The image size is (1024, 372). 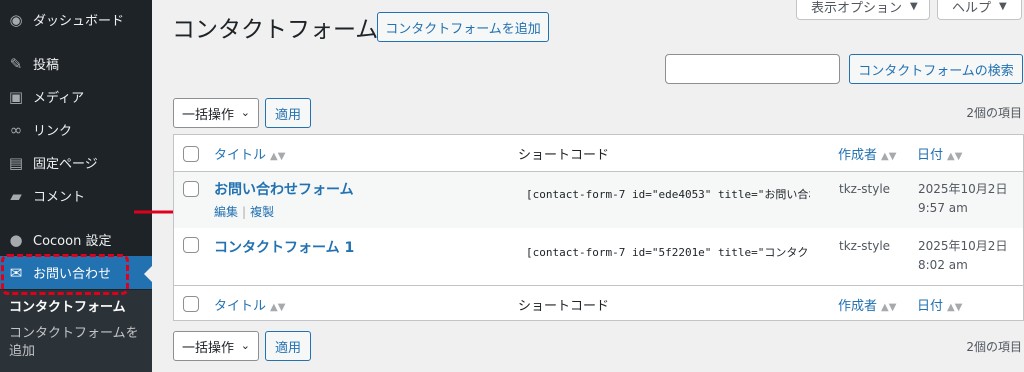 I want to click on current-menu-pointer, so click(x=148, y=274).